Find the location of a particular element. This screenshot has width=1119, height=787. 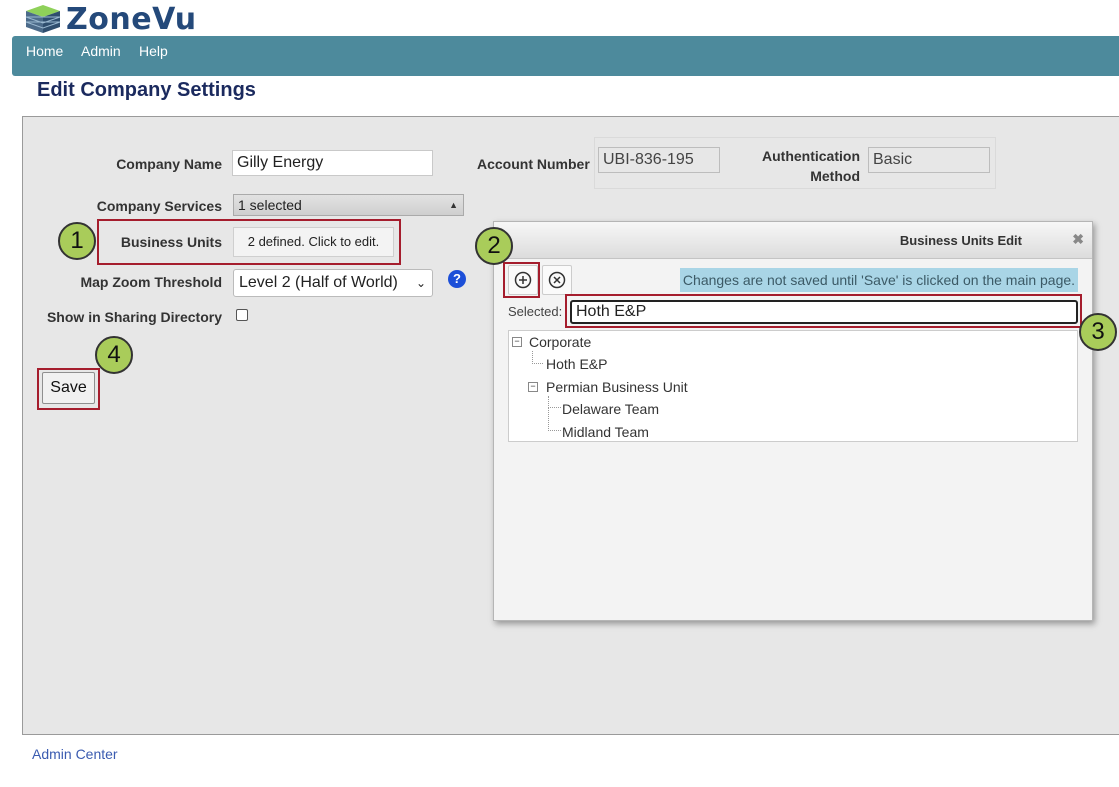

logo-text-vu: Vu is located at coordinates (174, 19).